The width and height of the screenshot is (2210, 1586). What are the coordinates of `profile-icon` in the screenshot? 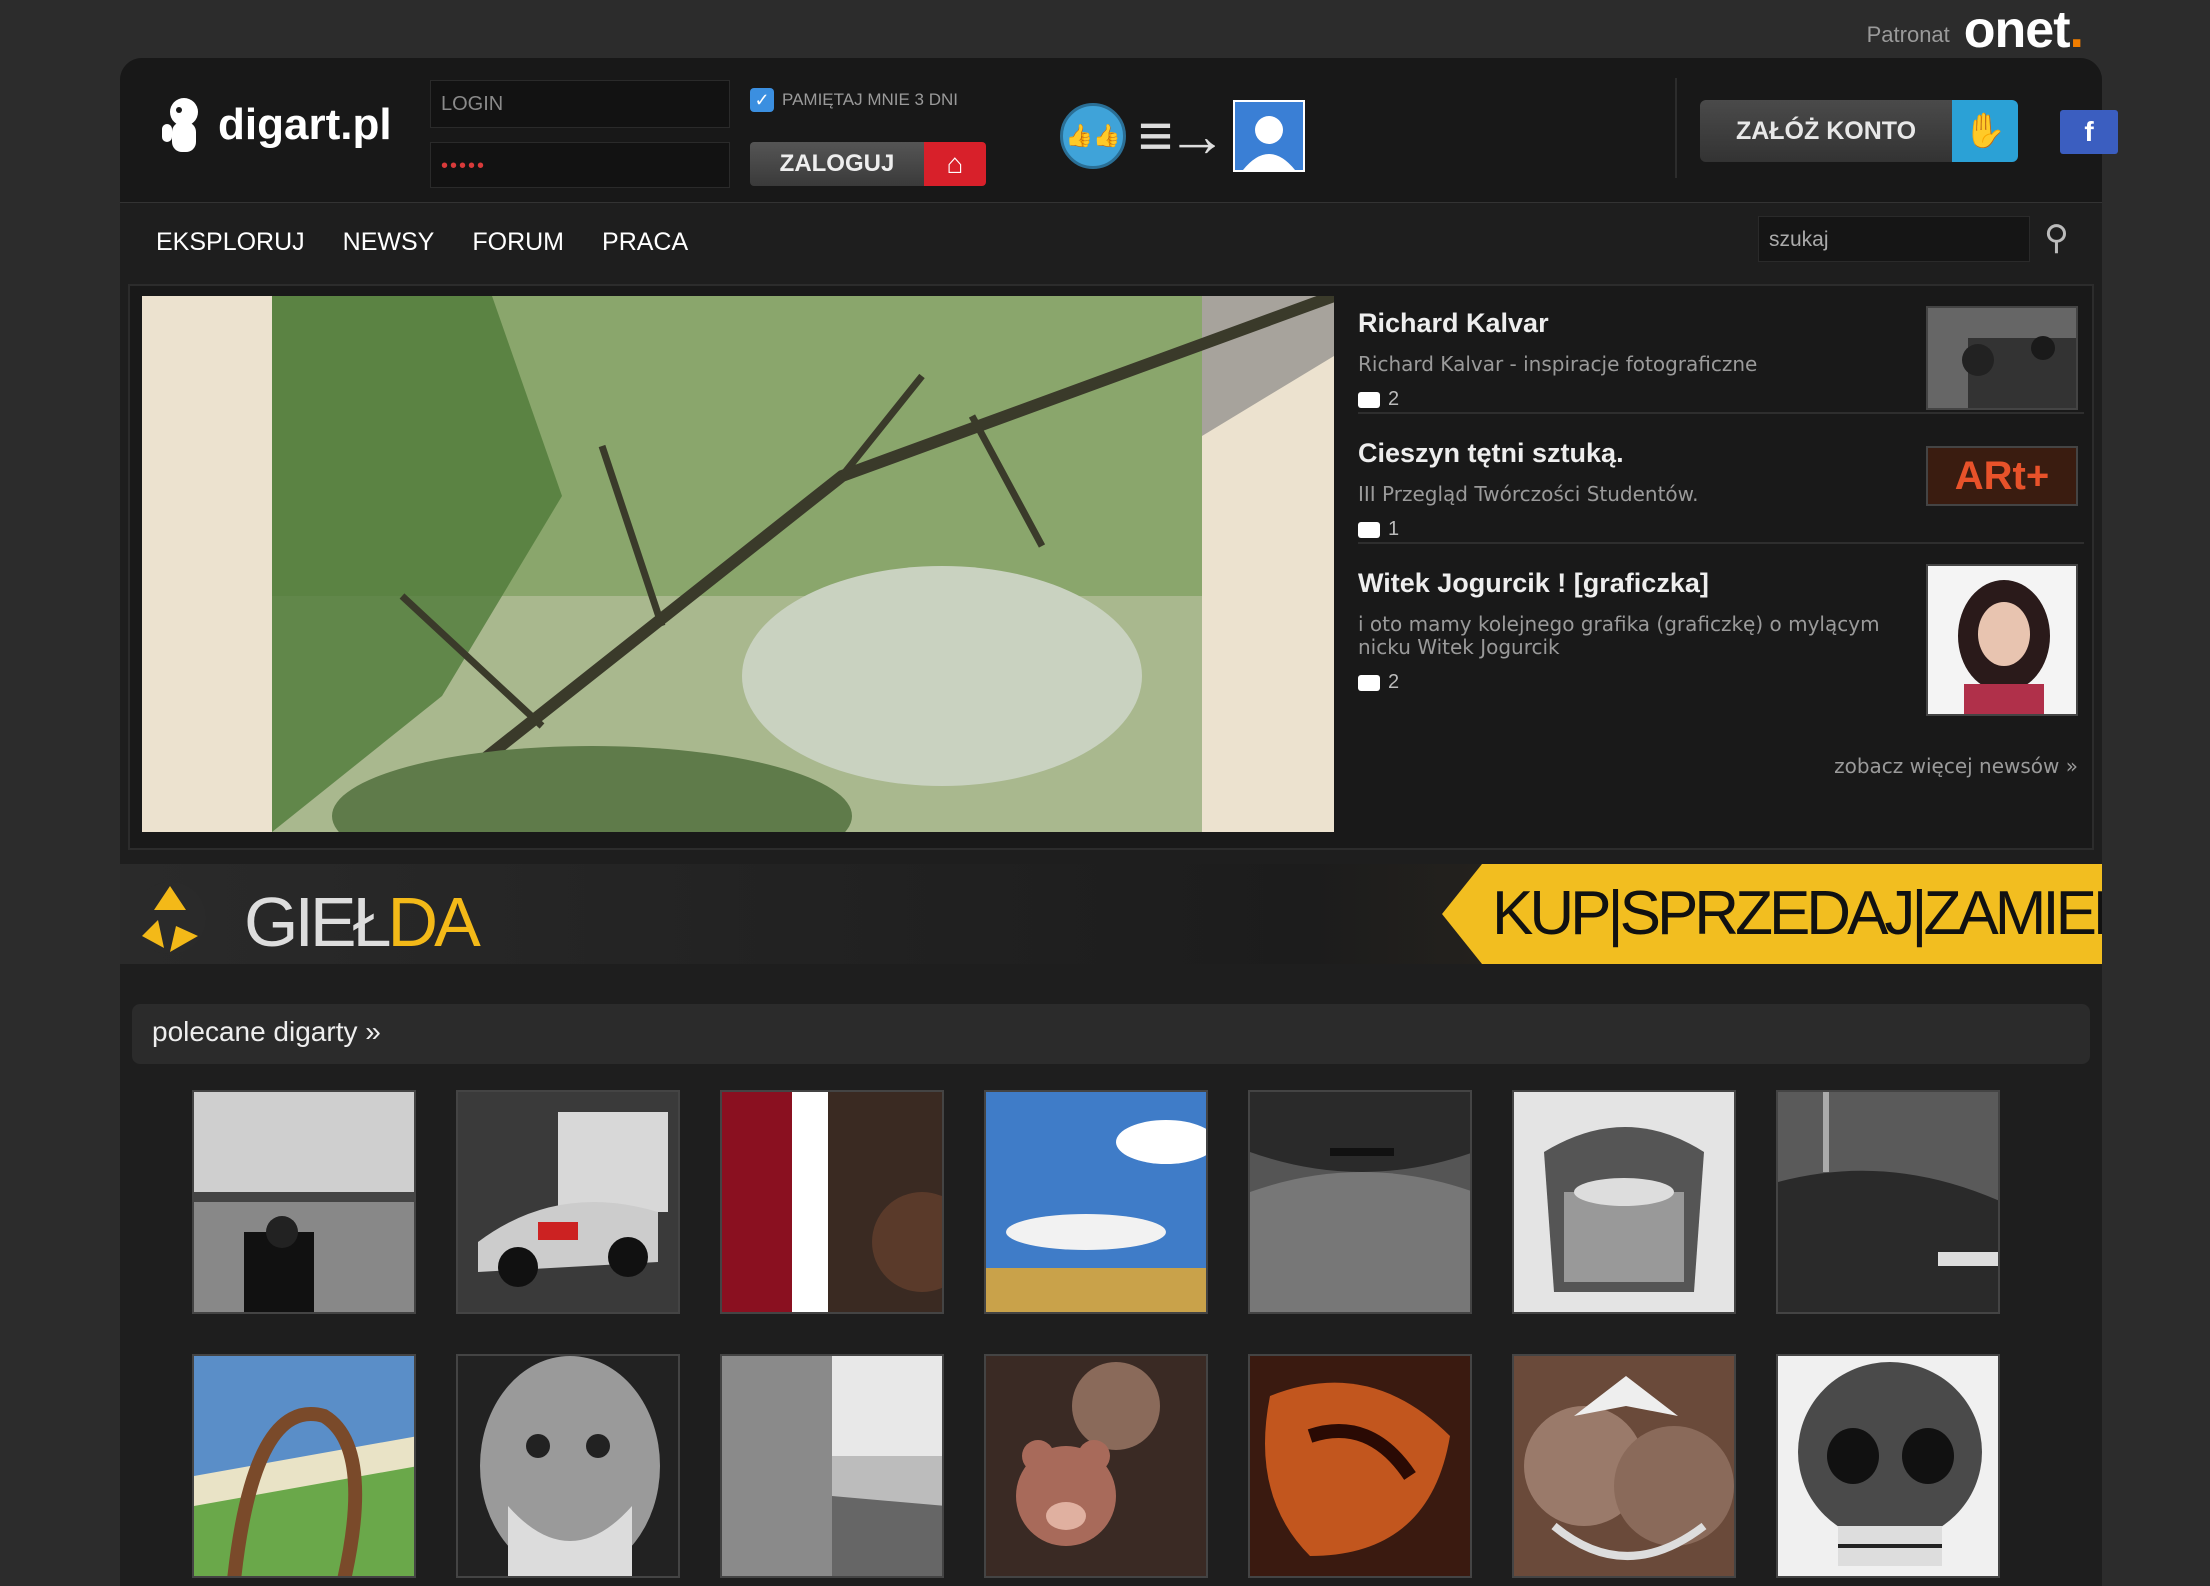 It's located at (1269, 136).